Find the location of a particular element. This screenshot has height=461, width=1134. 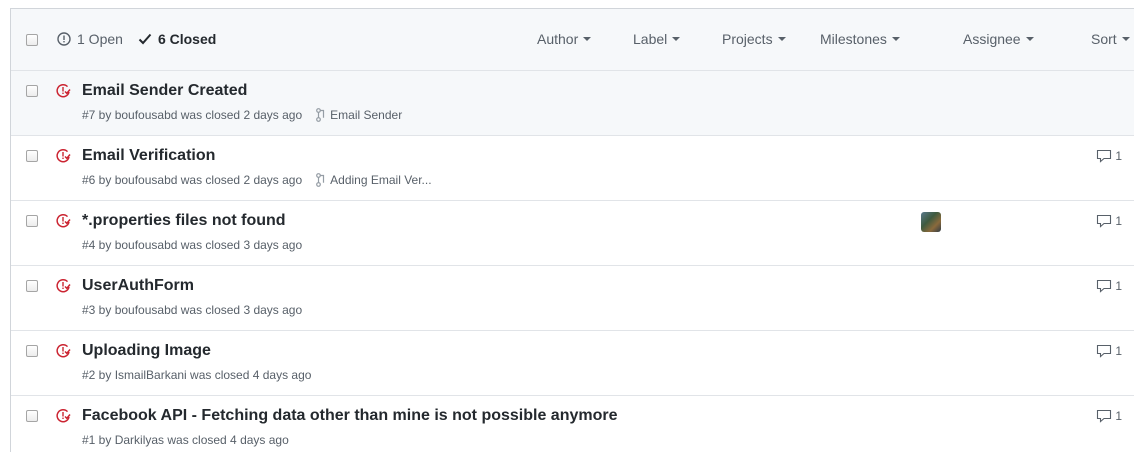

assignee-filter: Assignee is located at coordinates (998, 39).